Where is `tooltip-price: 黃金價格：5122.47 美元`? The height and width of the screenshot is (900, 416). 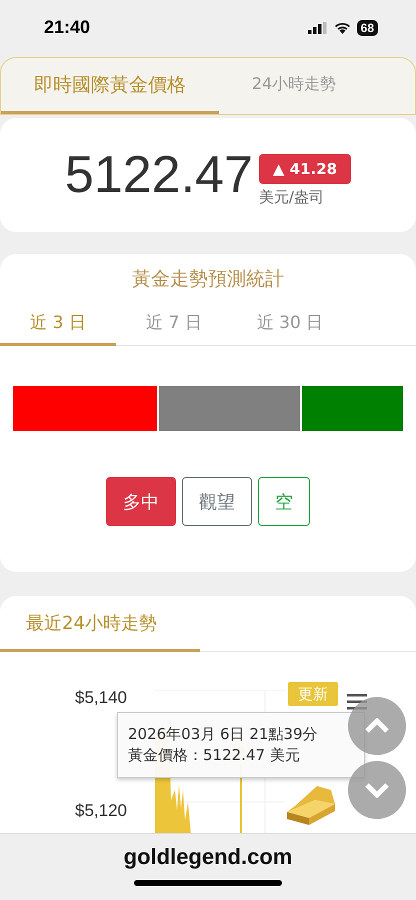
tooltip-price: 黃金價格：5122.47 美元 is located at coordinates (214, 755).